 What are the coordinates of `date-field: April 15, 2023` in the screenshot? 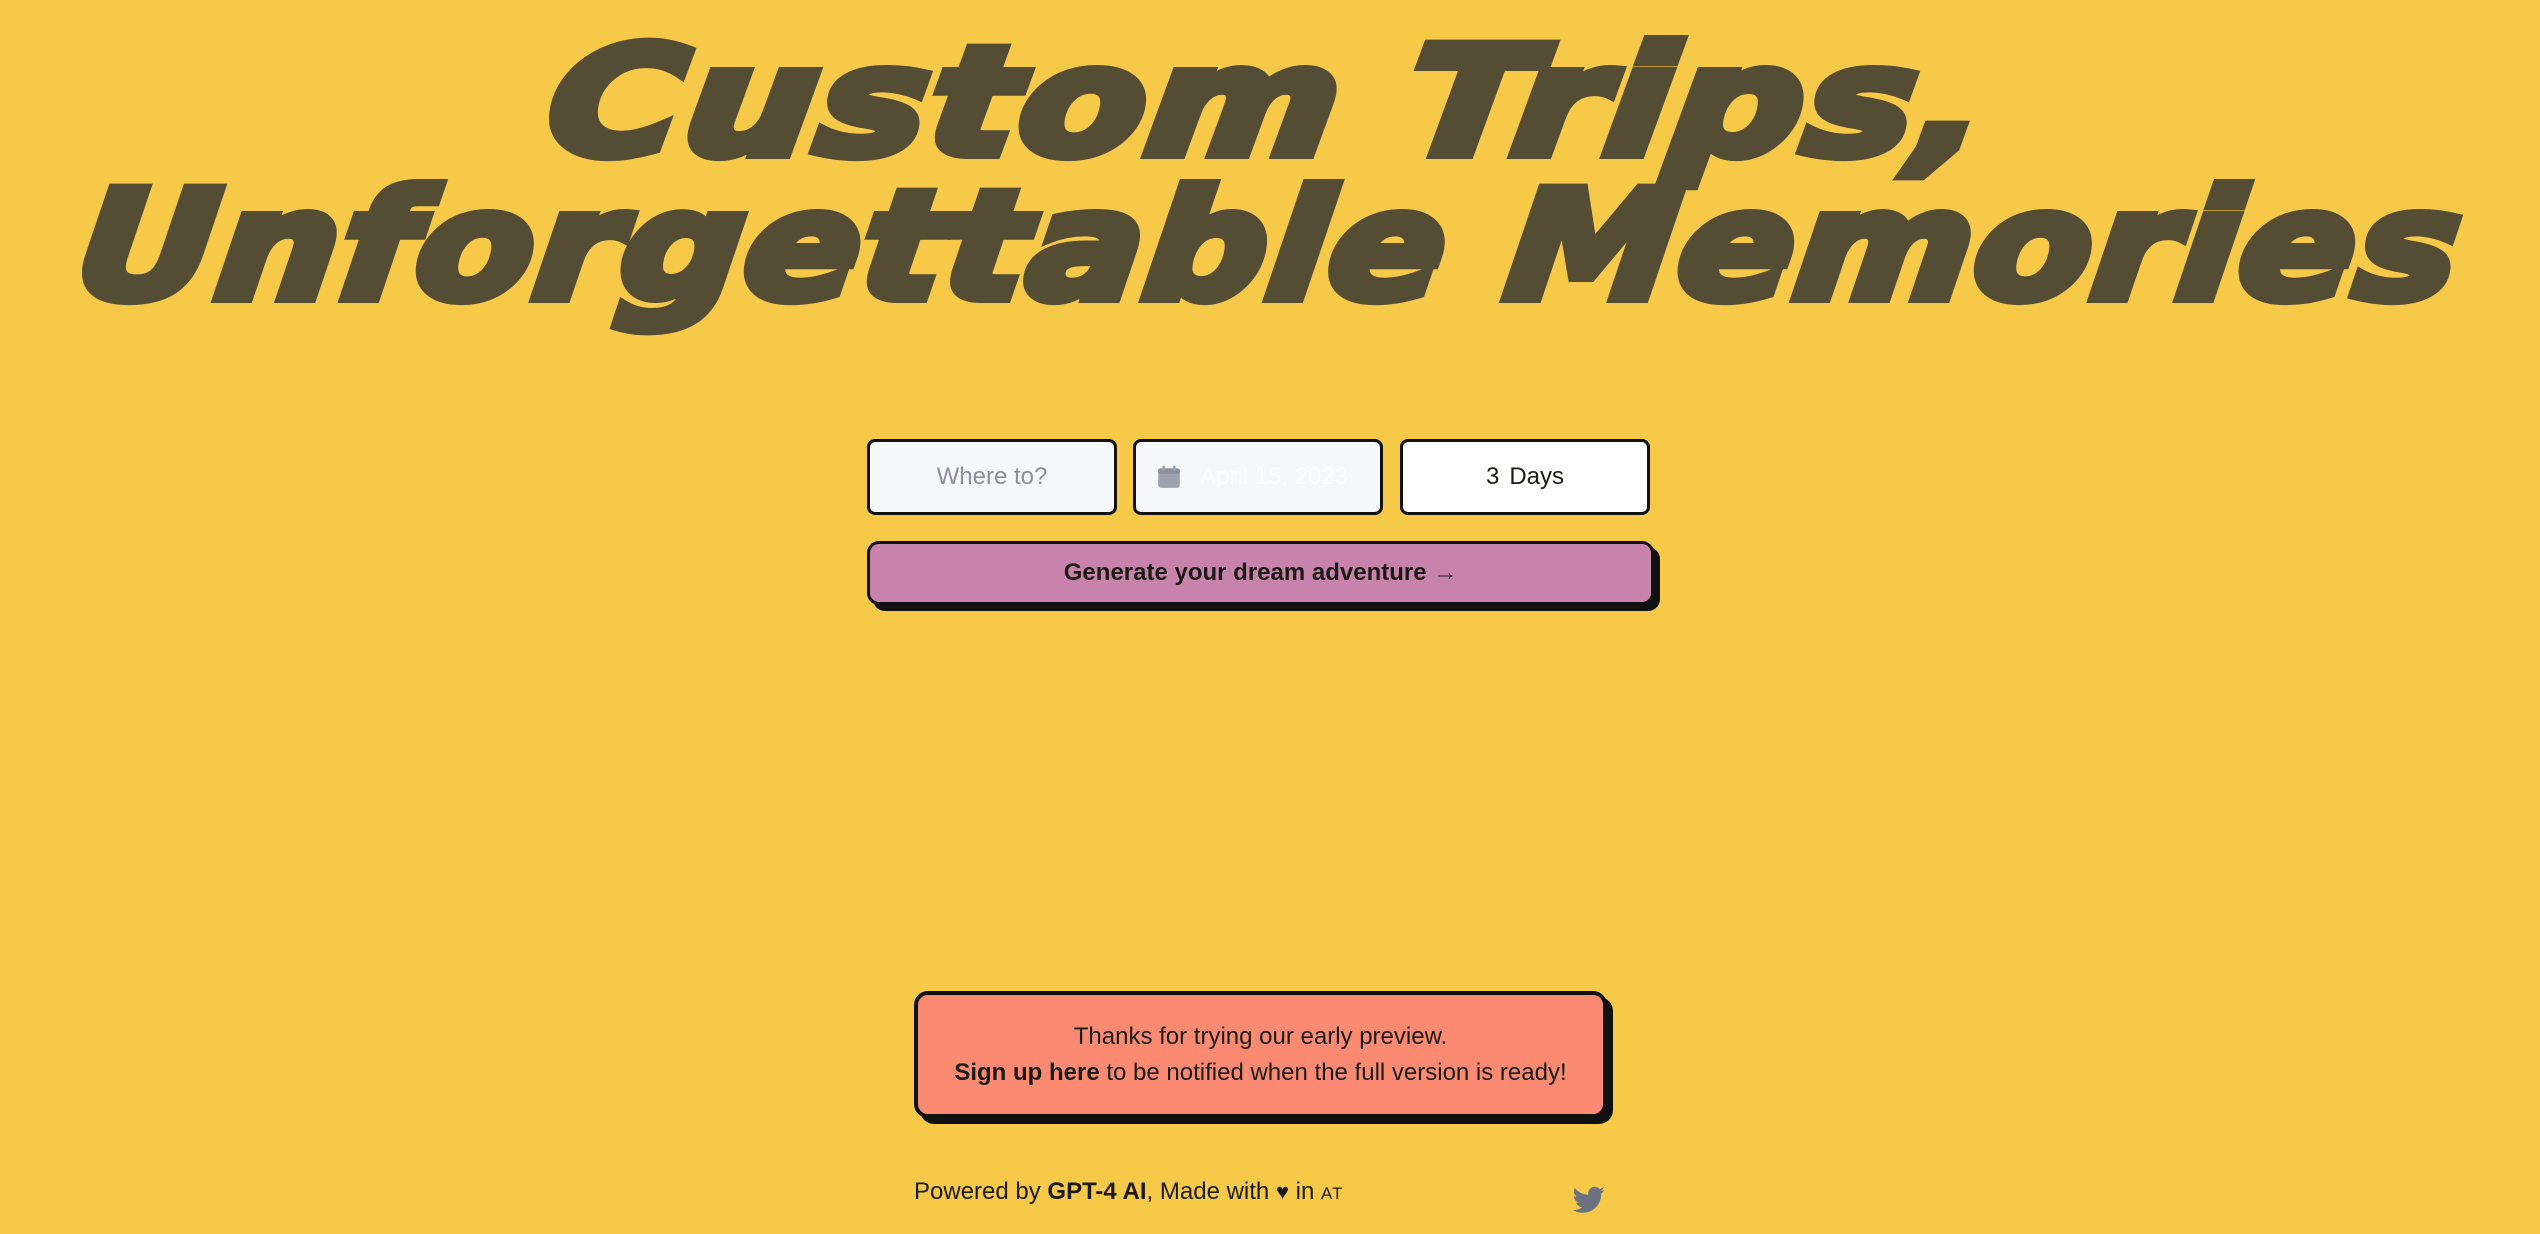 It's located at (1258, 477).